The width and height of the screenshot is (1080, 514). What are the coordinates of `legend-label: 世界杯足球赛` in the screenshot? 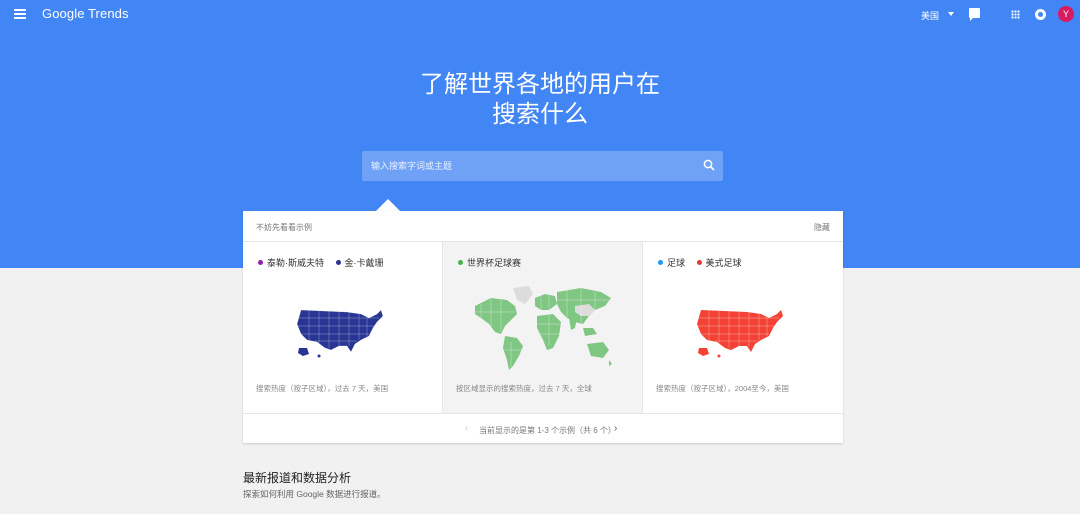 It's located at (494, 263).